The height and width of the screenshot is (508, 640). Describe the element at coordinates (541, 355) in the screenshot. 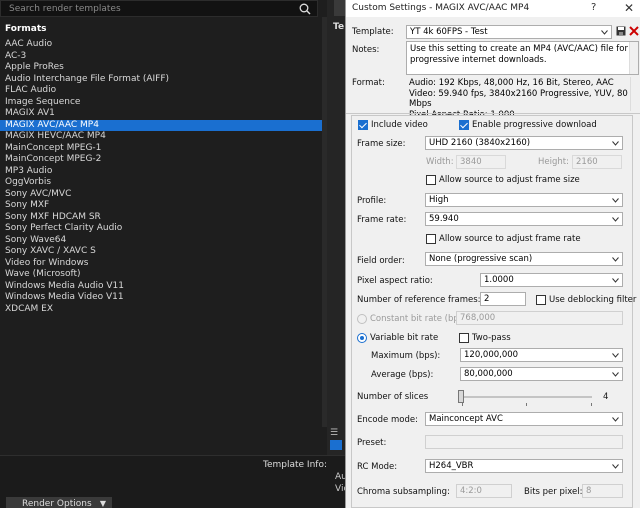

I see `max-bps-combo: 120,000,000` at that location.